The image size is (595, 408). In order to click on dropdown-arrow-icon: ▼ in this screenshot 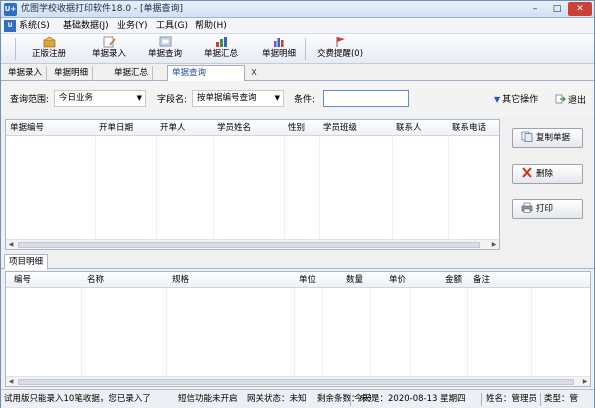, I will do `click(277, 98)`.